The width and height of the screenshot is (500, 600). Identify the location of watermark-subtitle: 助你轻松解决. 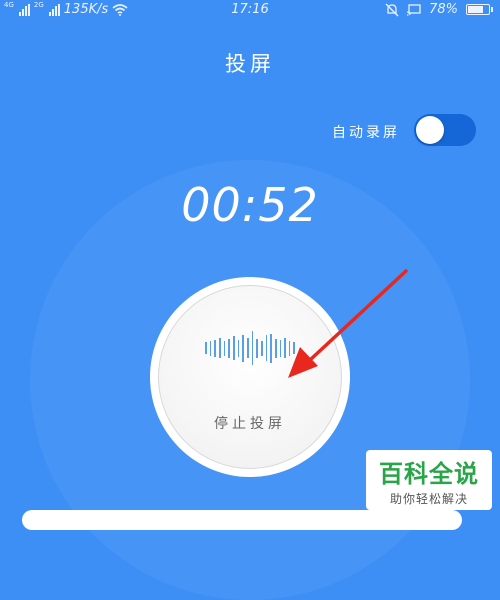
(428, 499).